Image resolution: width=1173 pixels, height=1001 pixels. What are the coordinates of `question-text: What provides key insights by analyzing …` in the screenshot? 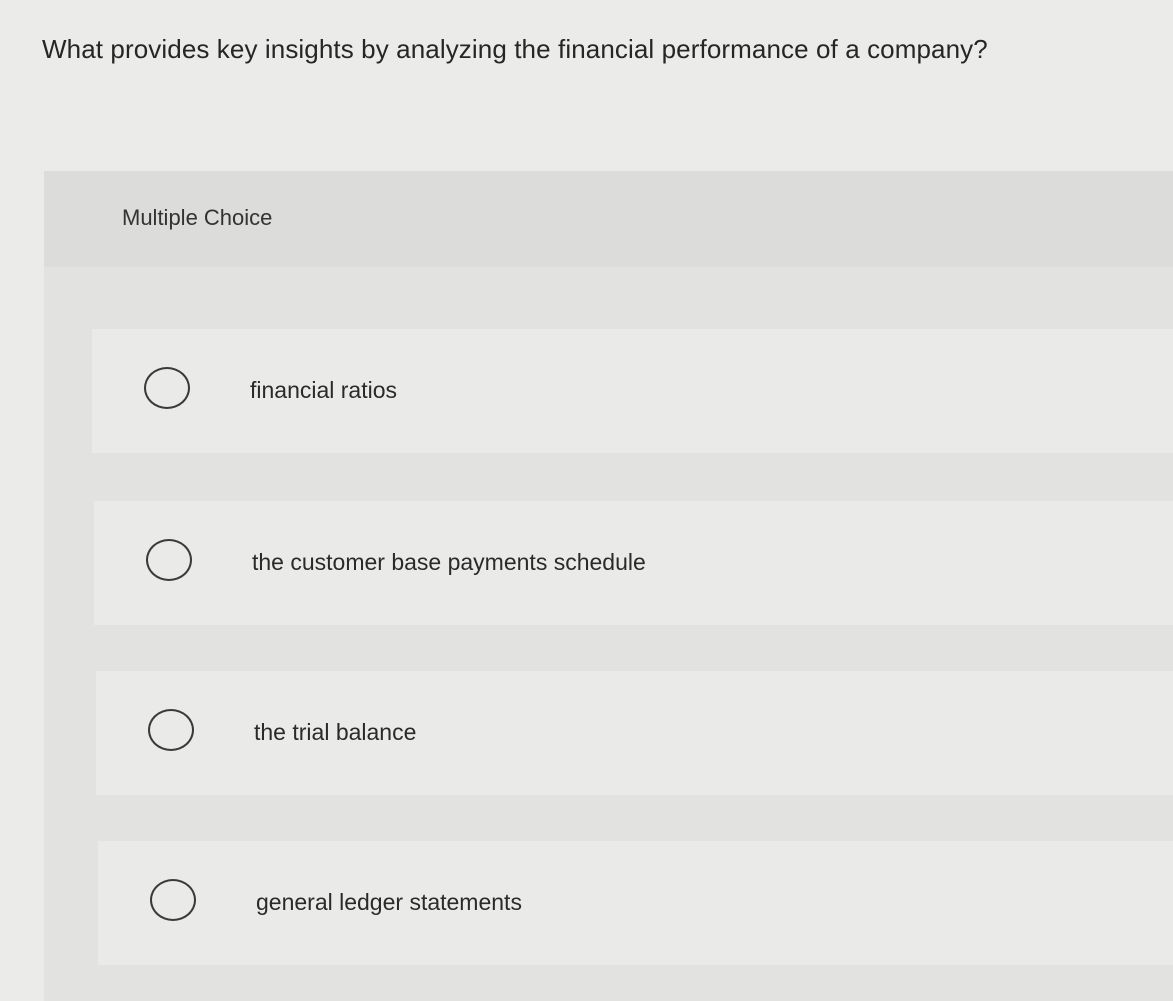 It's located at (515, 49).